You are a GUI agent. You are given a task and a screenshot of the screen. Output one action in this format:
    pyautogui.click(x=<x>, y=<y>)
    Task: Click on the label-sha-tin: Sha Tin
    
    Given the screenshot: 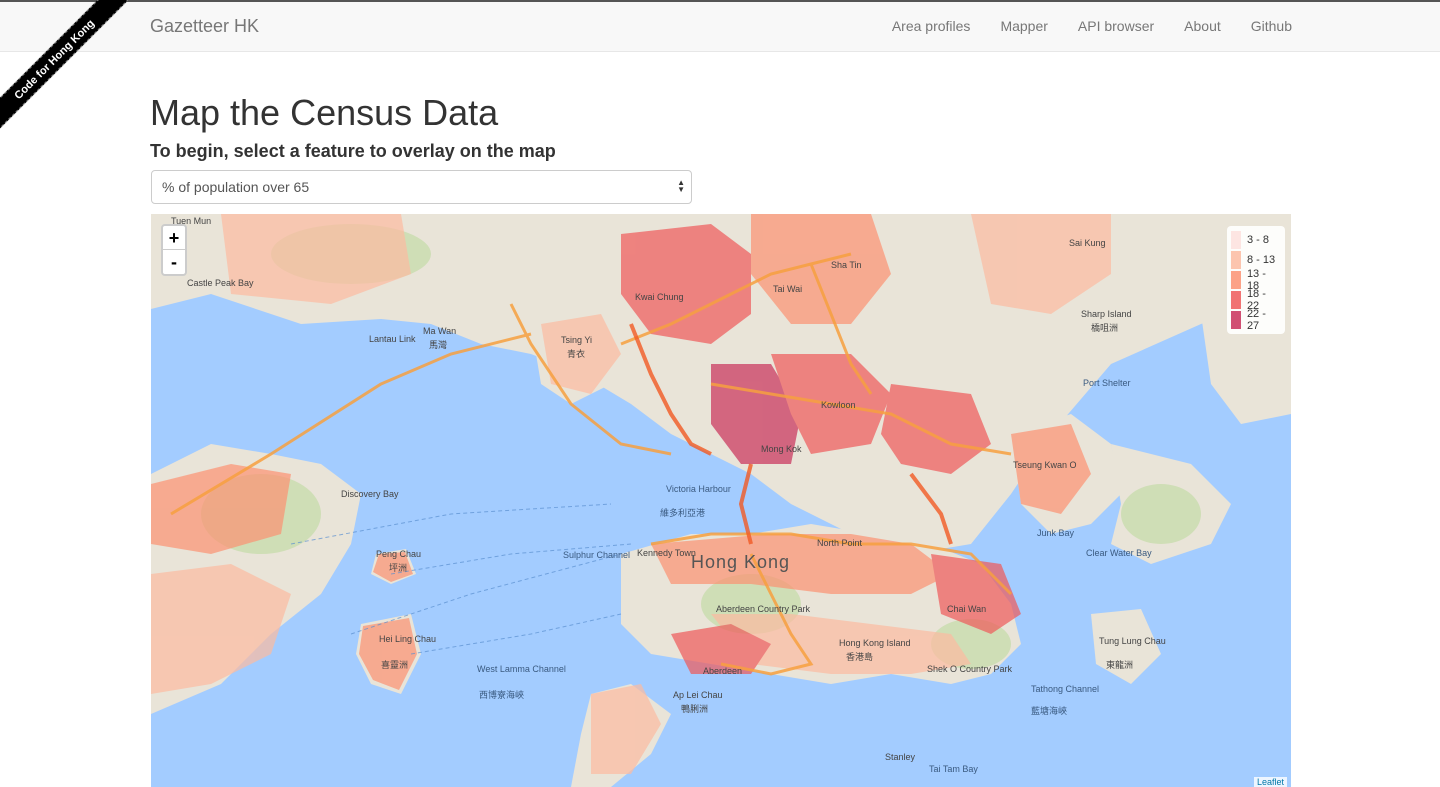 What is the action you would take?
    pyautogui.click(x=846, y=265)
    